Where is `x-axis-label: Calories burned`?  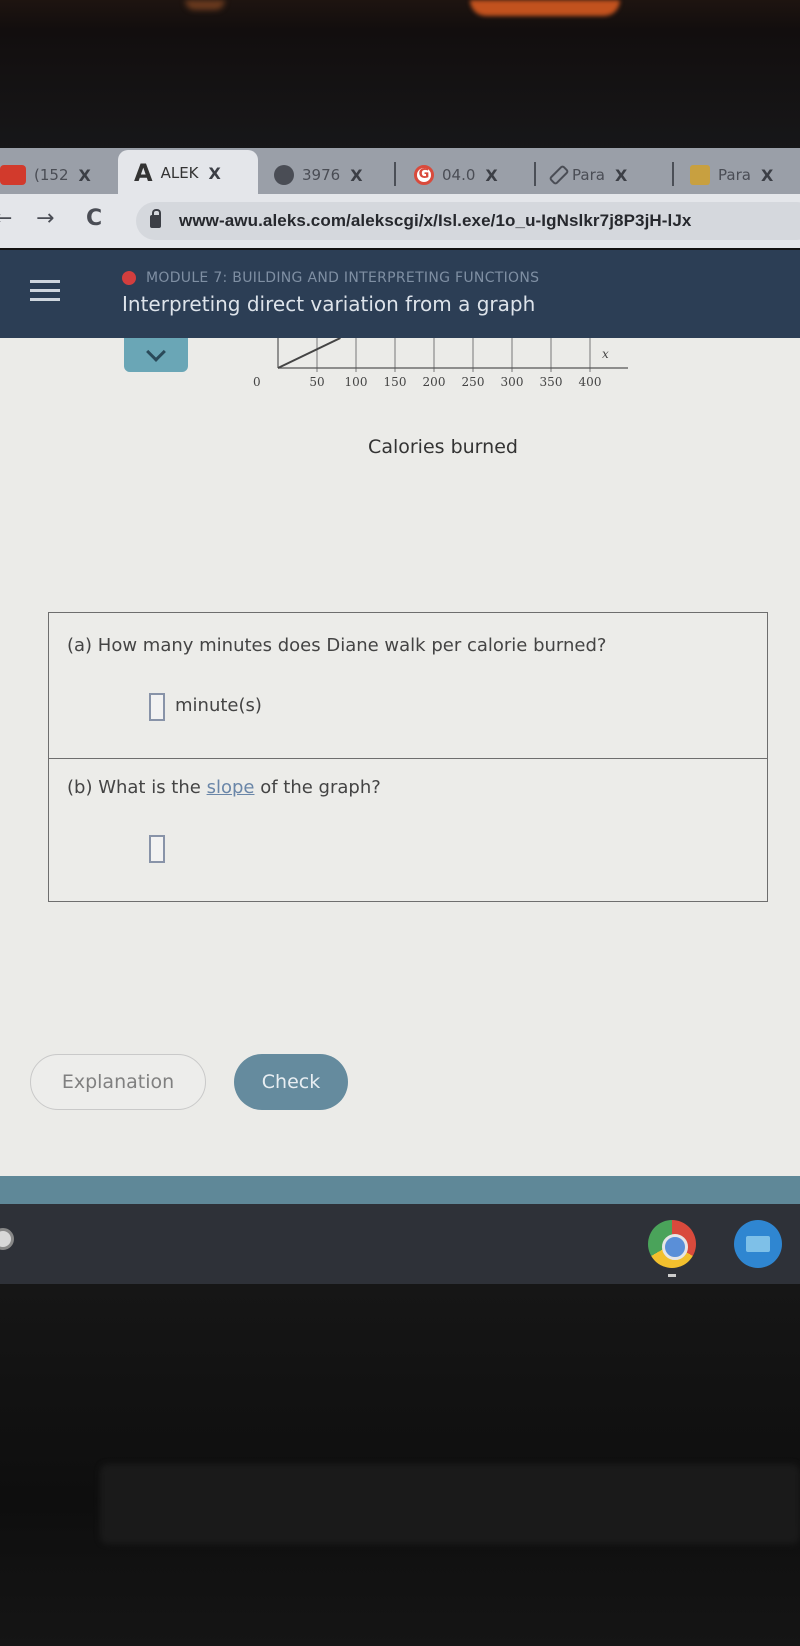 x-axis-label: Calories burned is located at coordinates (443, 447).